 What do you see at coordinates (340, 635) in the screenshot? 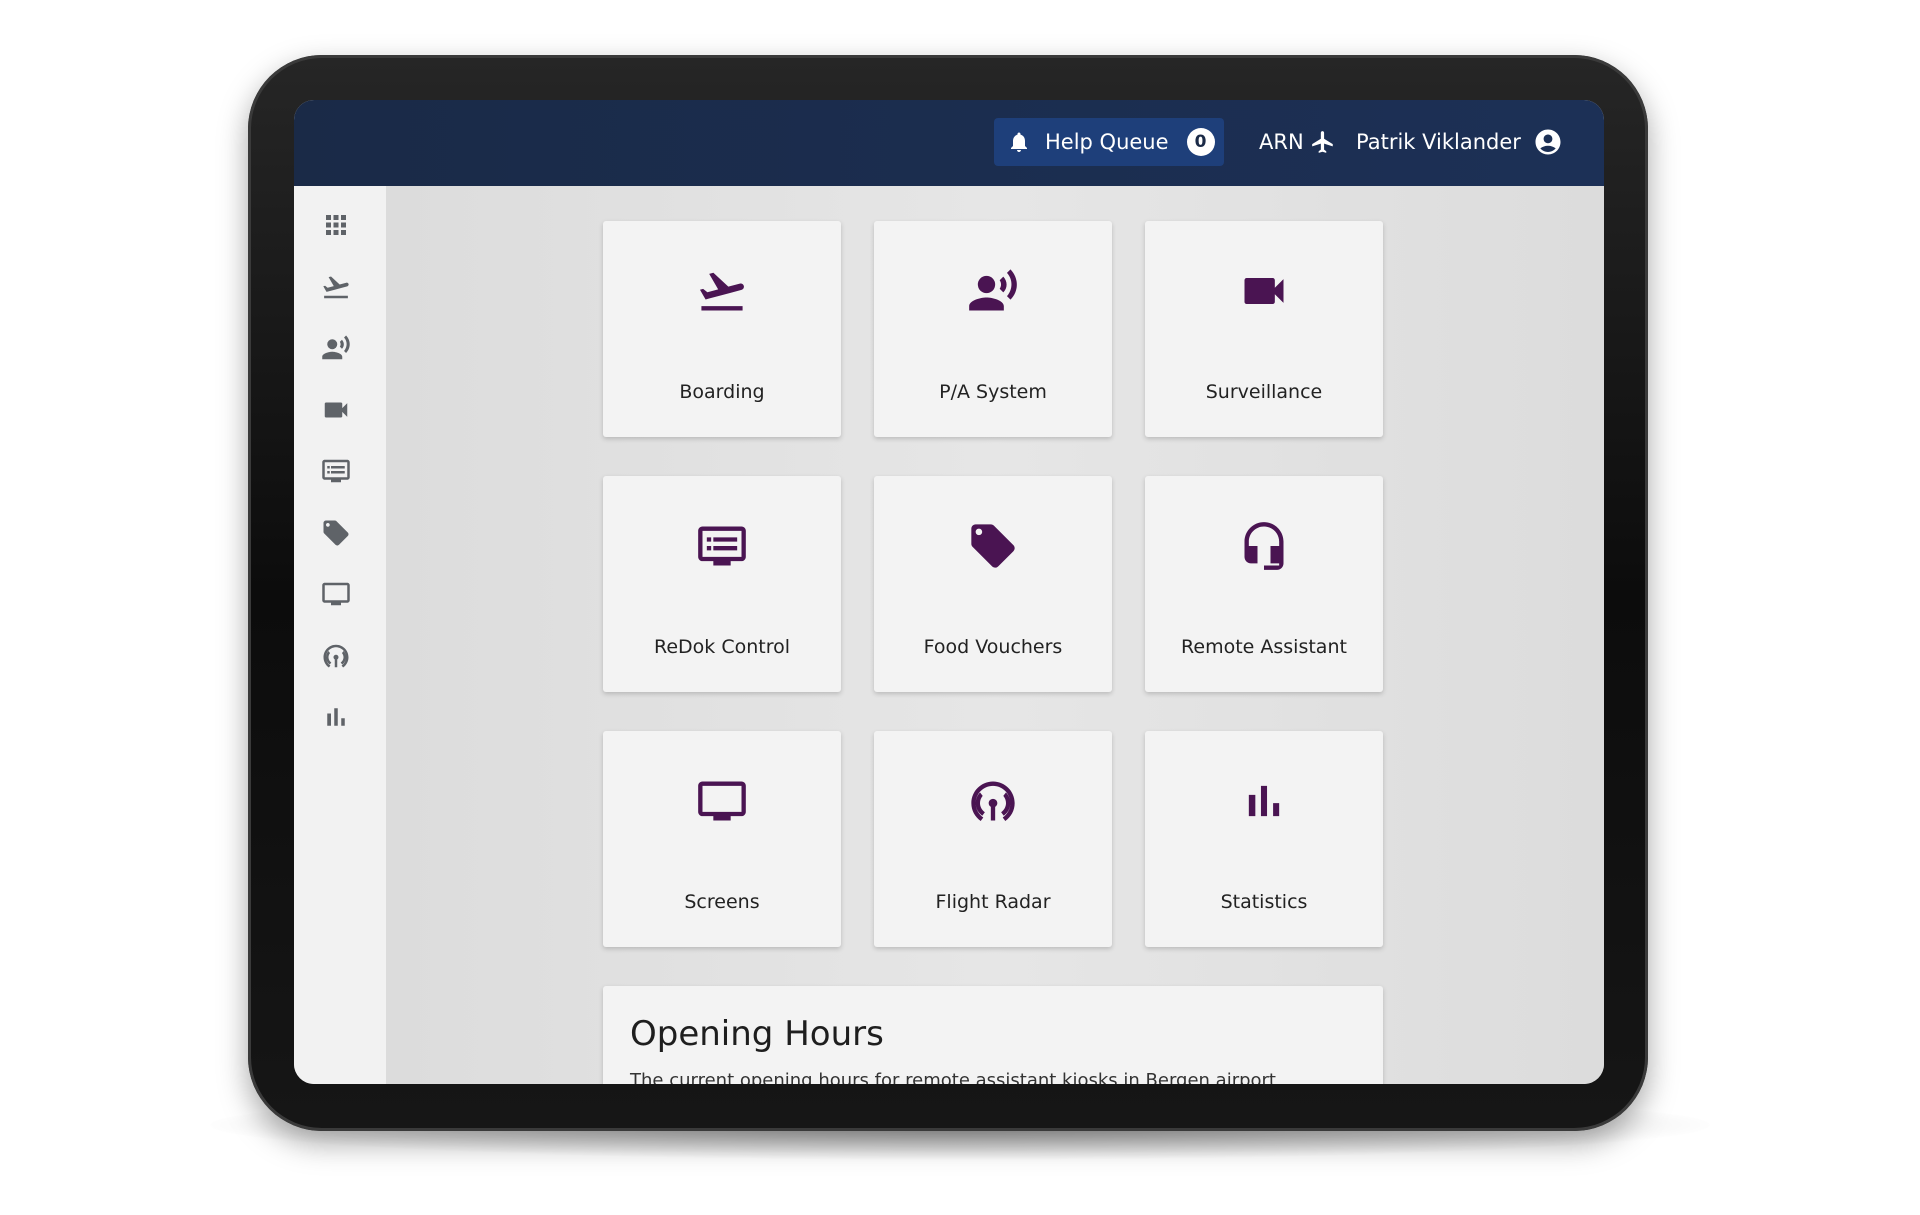
I see `sidebar` at bounding box center [340, 635].